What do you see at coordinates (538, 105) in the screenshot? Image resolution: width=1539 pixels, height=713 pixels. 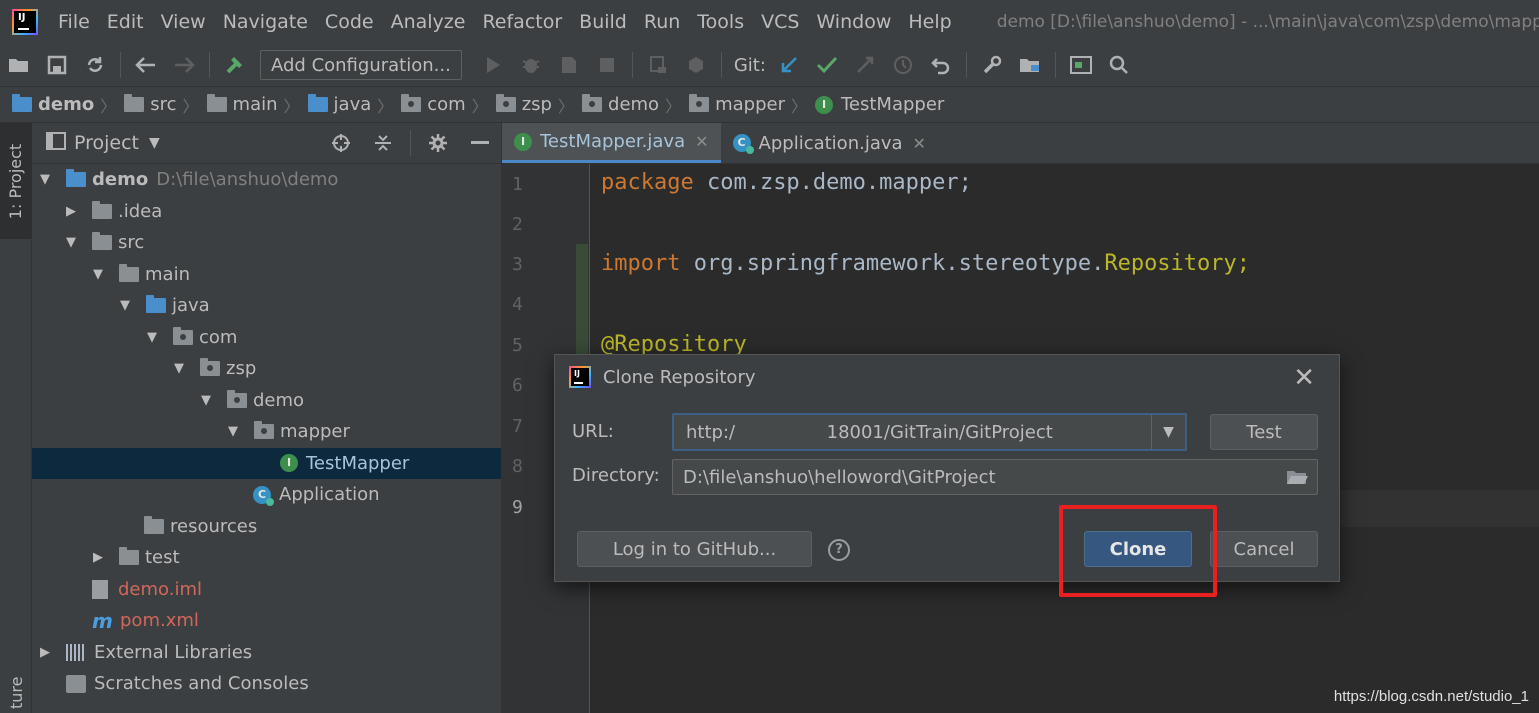 I see `breadcrumb-zsp: zsp 〉` at bounding box center [538, 105].